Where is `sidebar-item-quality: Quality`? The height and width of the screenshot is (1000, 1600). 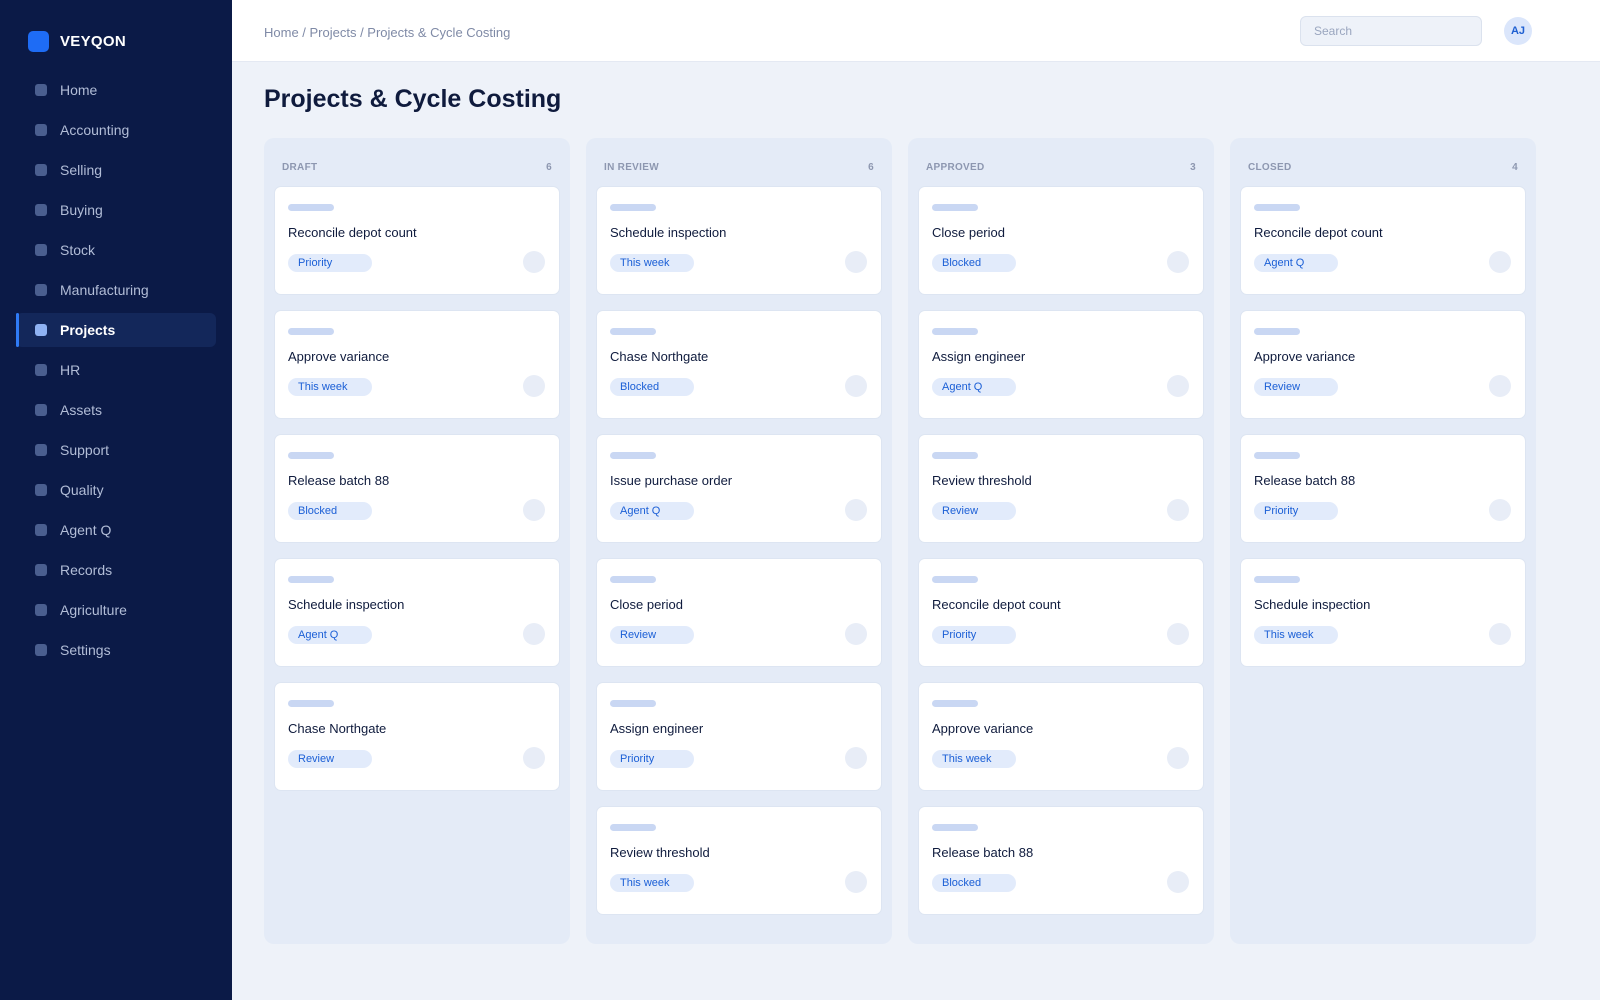 sidebar-item-quality: Quality is located at coordinates (116, 490).